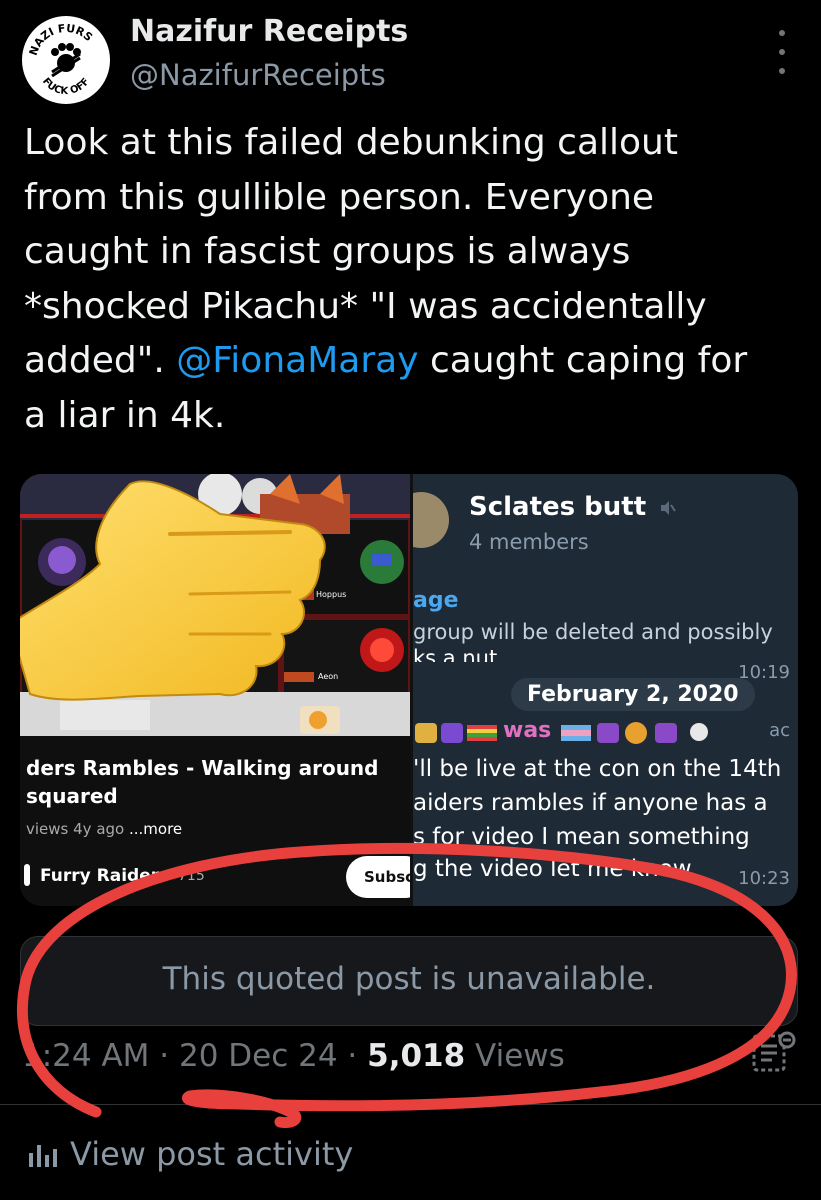 This screenshot has width=821, height=1200. I want to click on views-count: 5,018, so click(416, 1056).